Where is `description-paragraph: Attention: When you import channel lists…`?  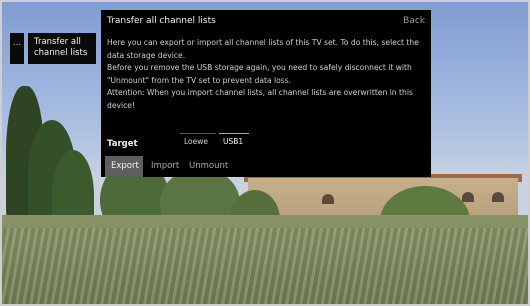 description-paragraph: Attention: When you import channel lists… is located at coordinates (260, 99).